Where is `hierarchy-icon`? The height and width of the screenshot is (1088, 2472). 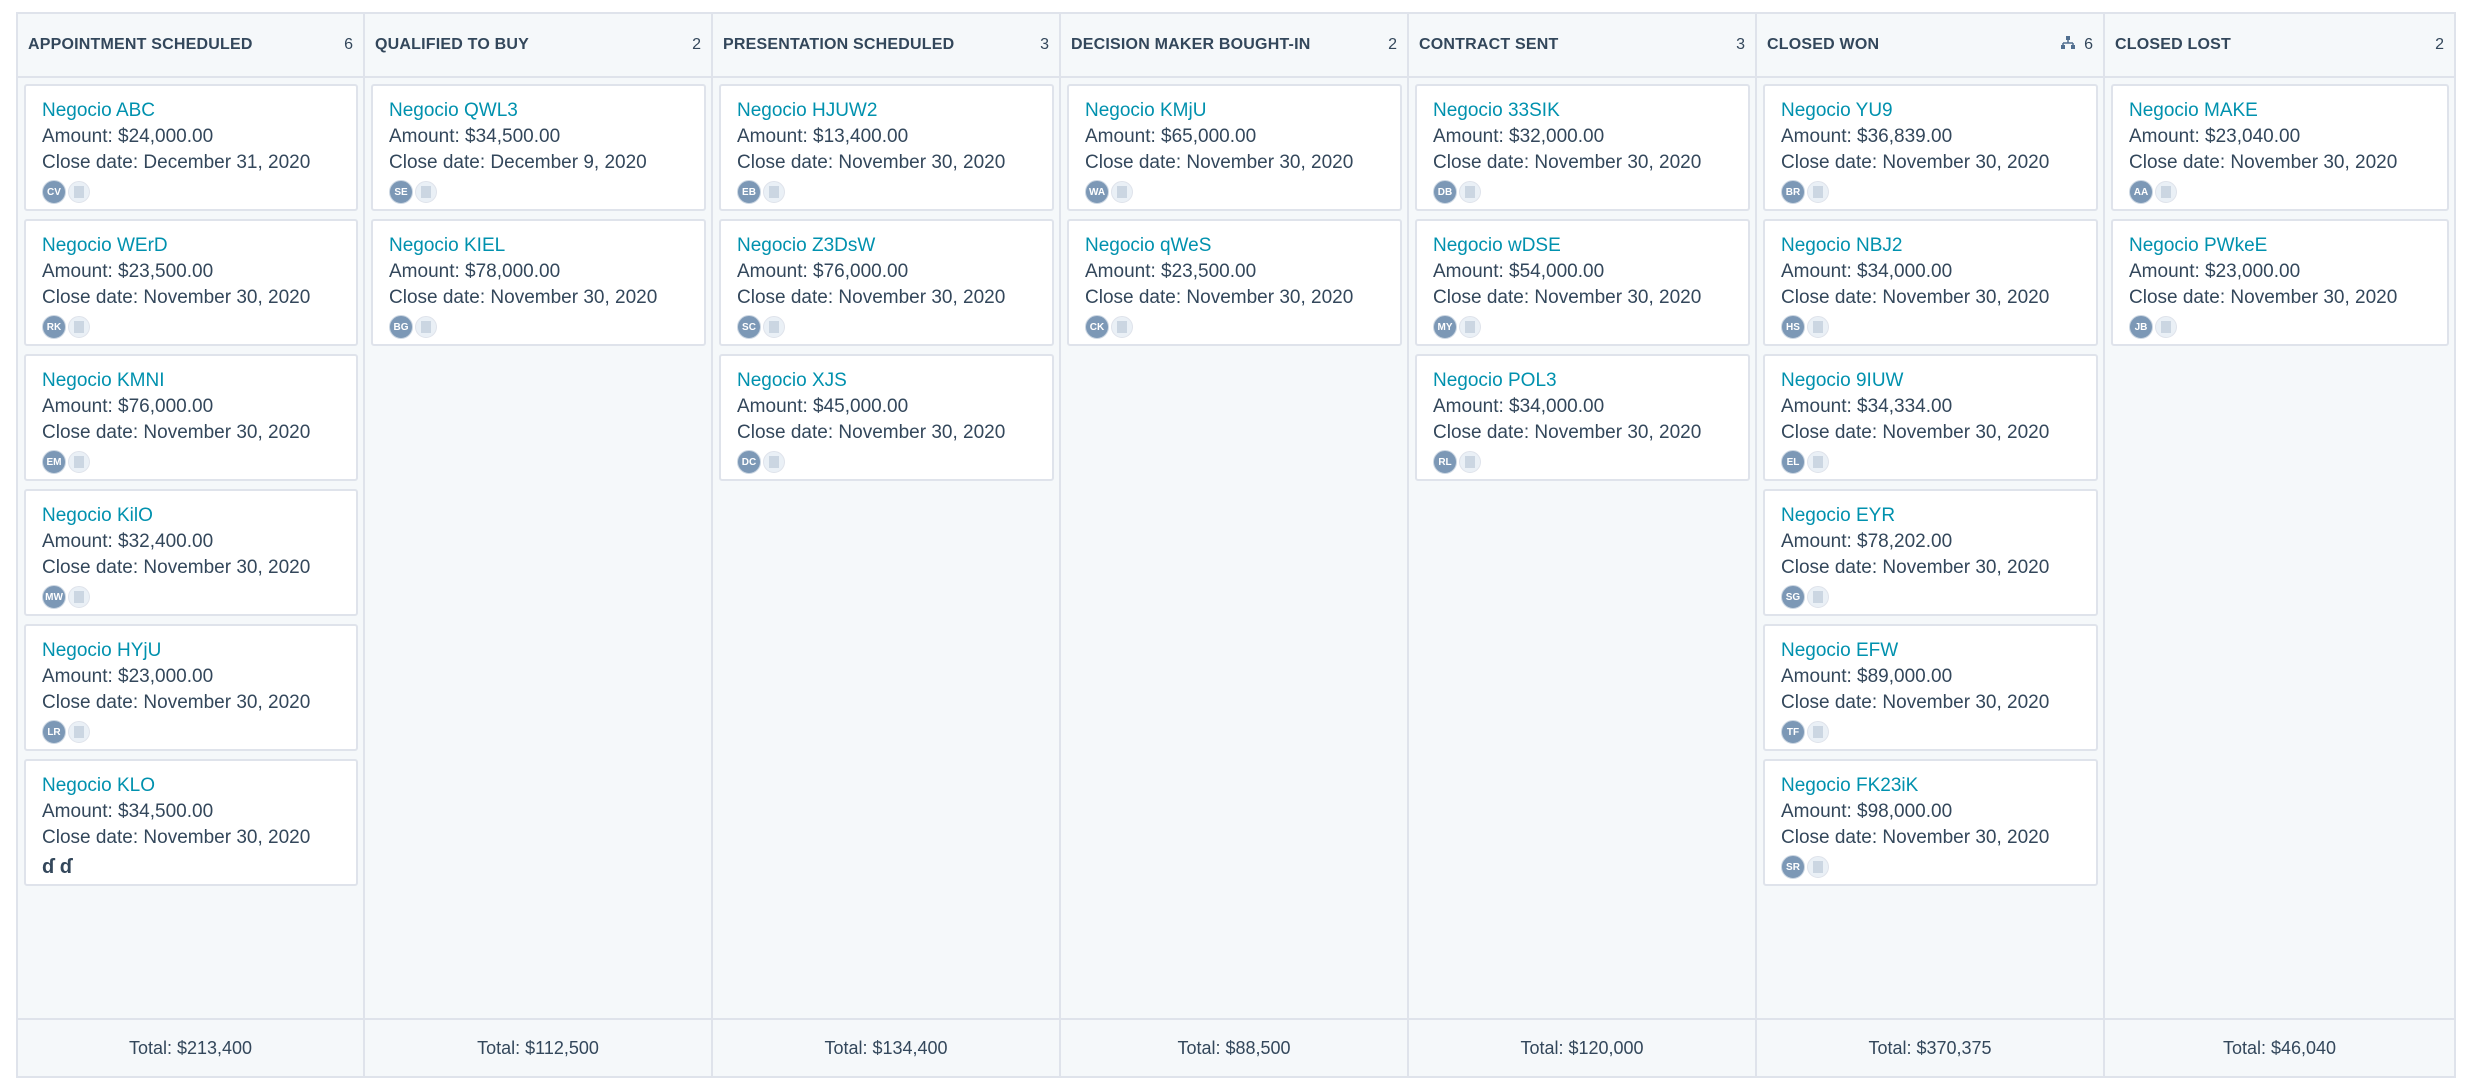 hierarchy-icon is located at coordinates (2068, 45).